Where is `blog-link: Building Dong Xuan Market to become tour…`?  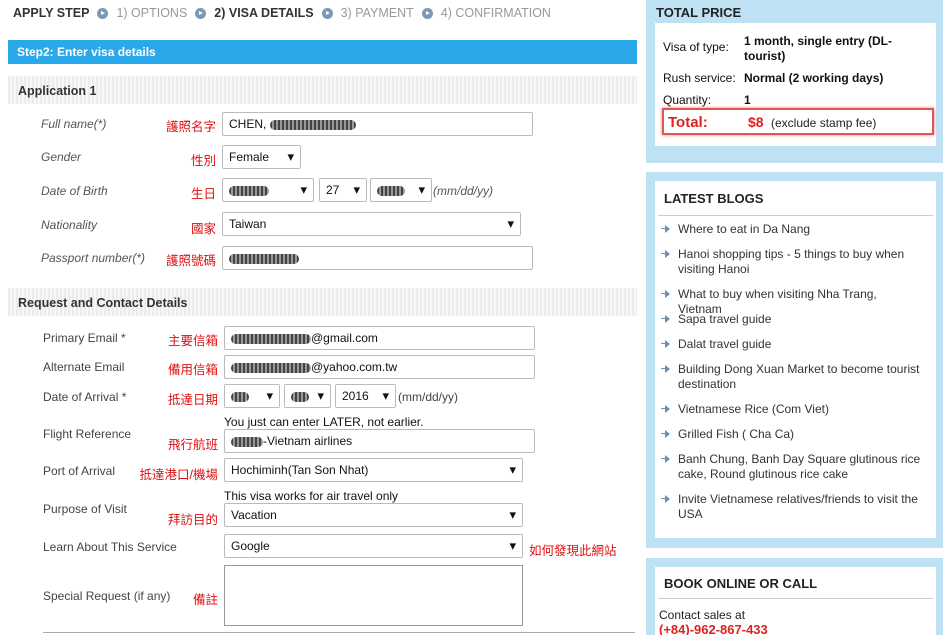 blog-link: Building Dong Xuan Market to become tour… is located at coordinates (789, 377).